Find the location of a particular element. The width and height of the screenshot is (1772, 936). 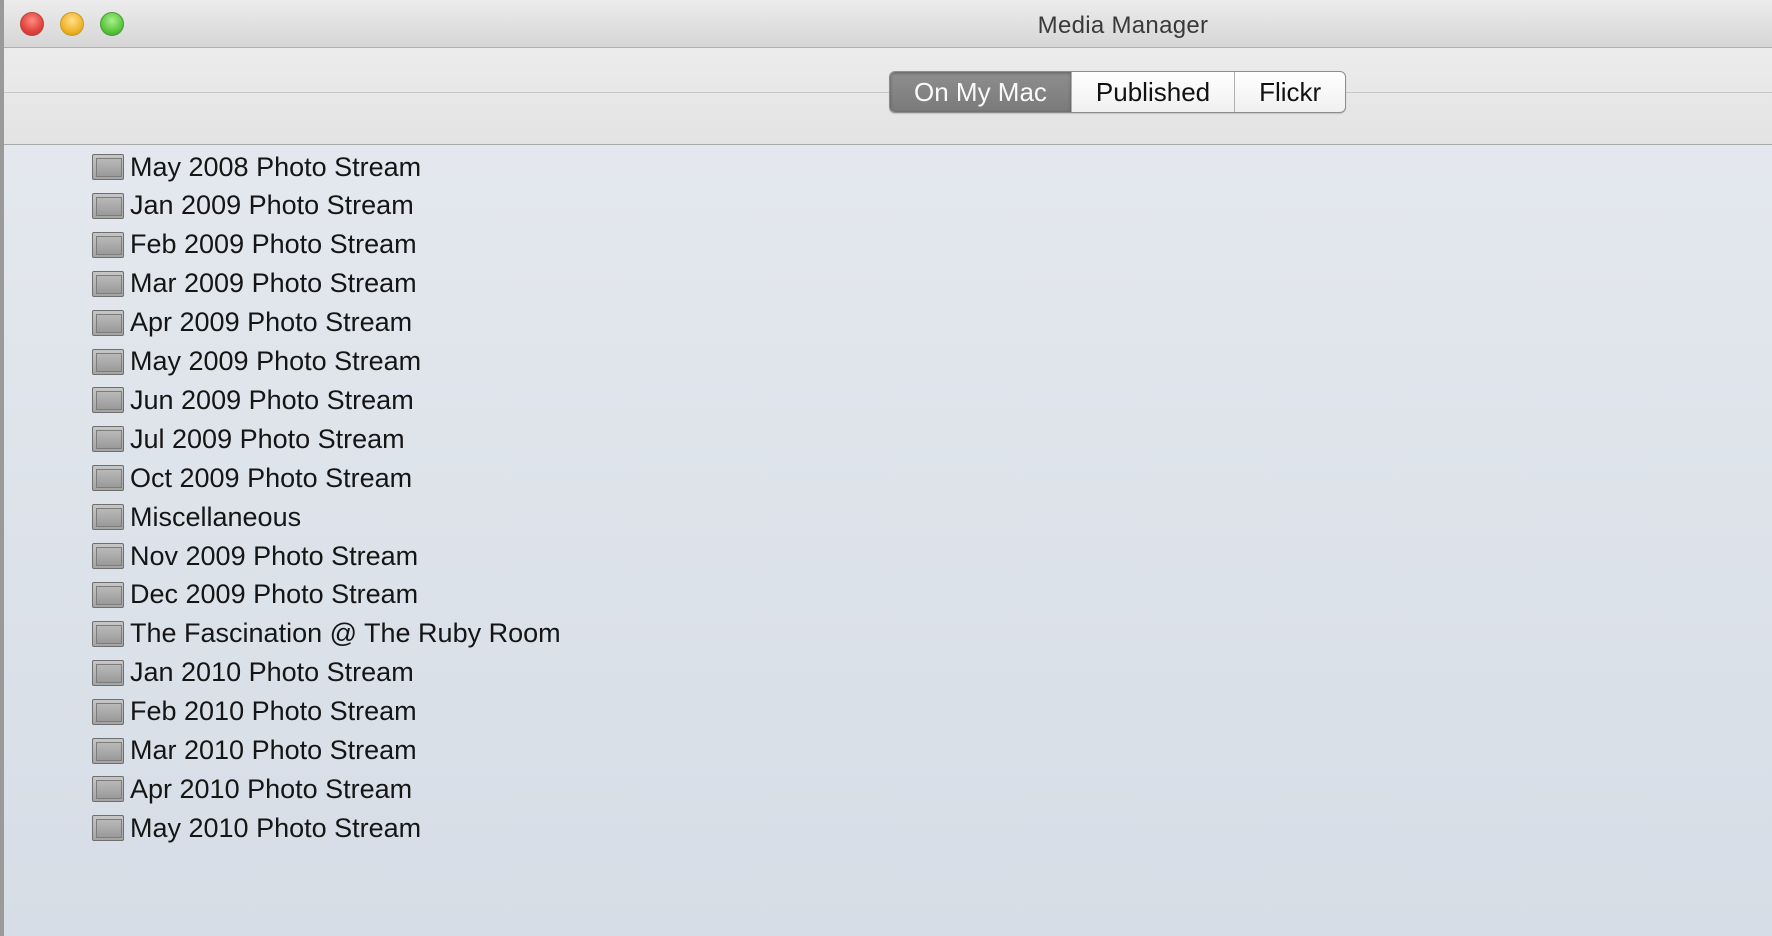

album-row: Feb 2010 Photo Stream is located at coordinates (254, 712).